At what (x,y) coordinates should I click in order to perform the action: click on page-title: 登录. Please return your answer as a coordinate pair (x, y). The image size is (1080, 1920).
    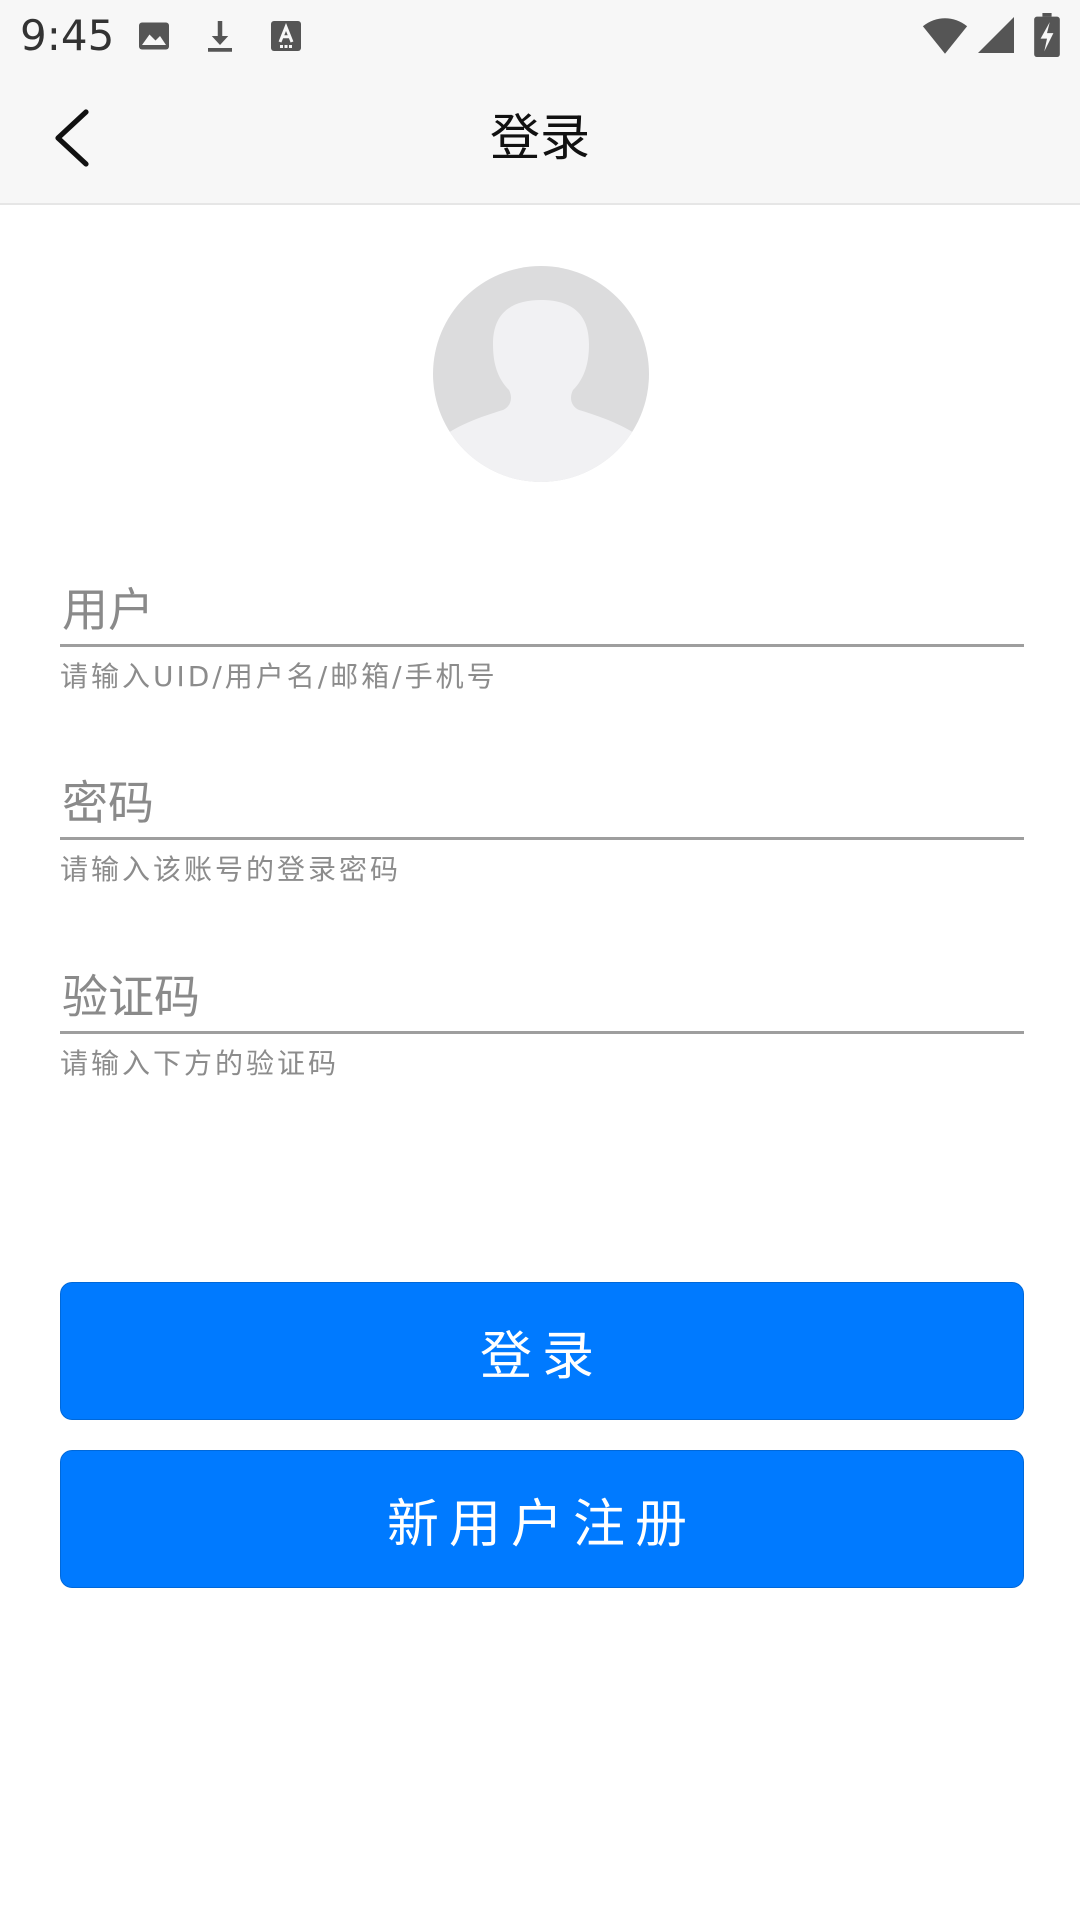
    Looking at the image, I should click on (540, 138).